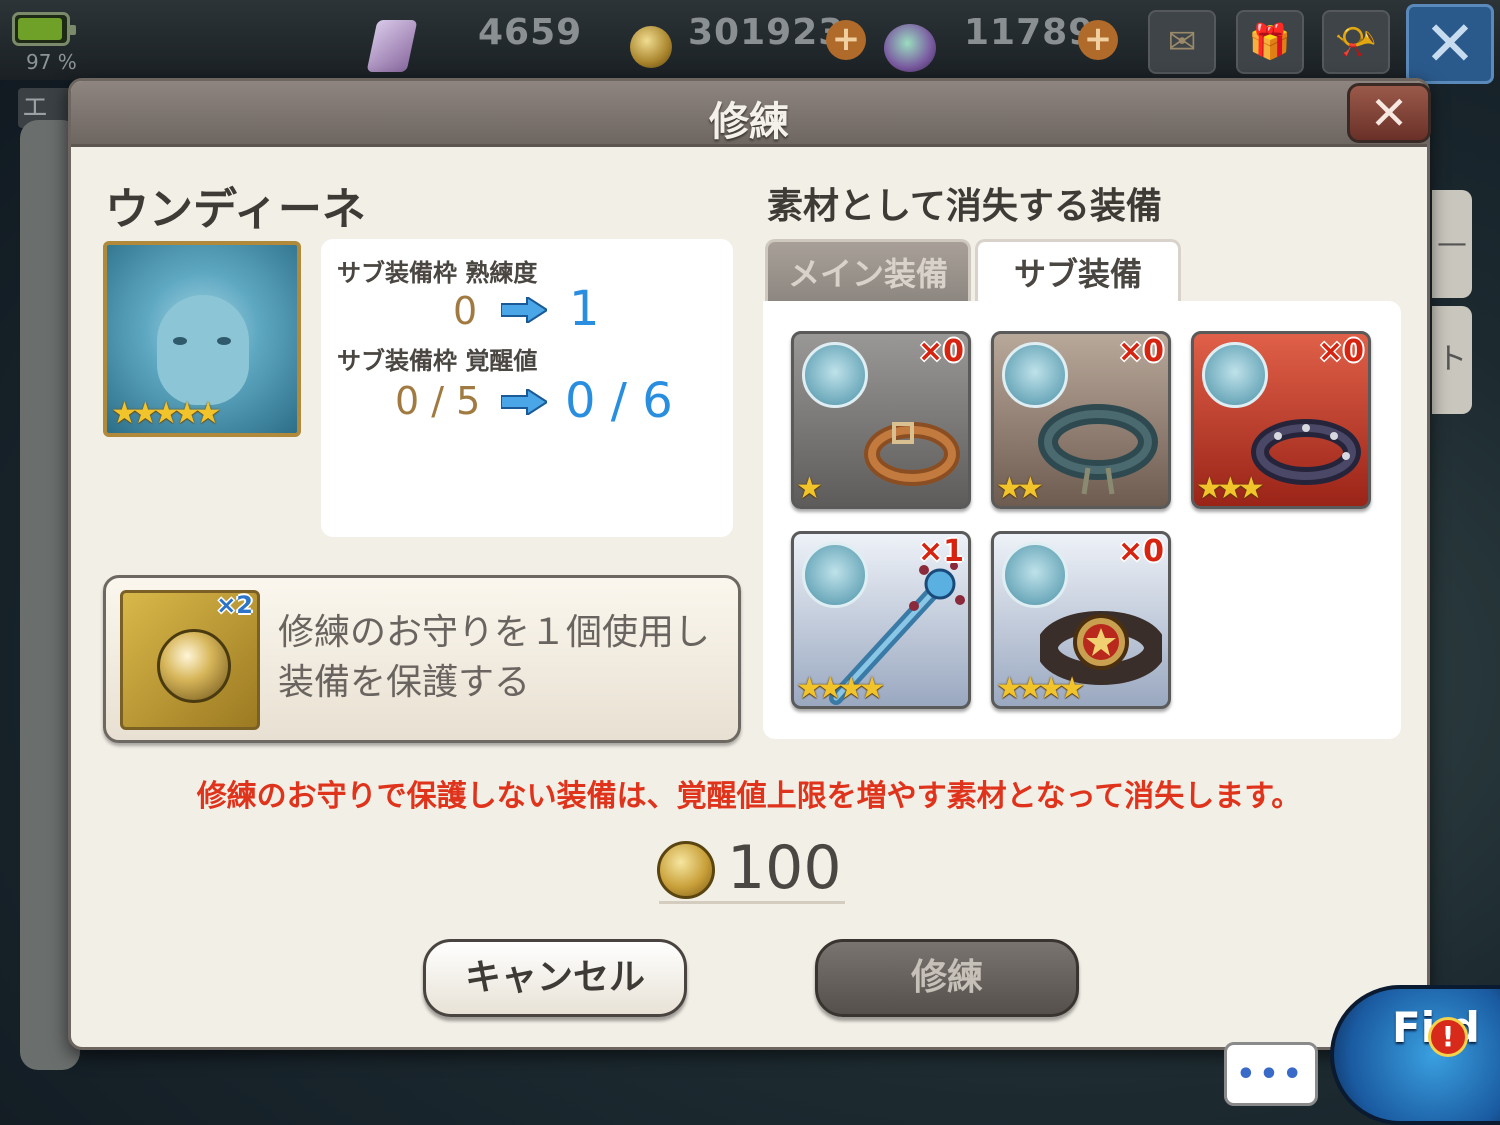  I want to click on stat-change-panel: サブ装備枠 熟練度 0 1 サブ装備枠 覚醒値 0 / 5 0 / 6, so click(527, 388).